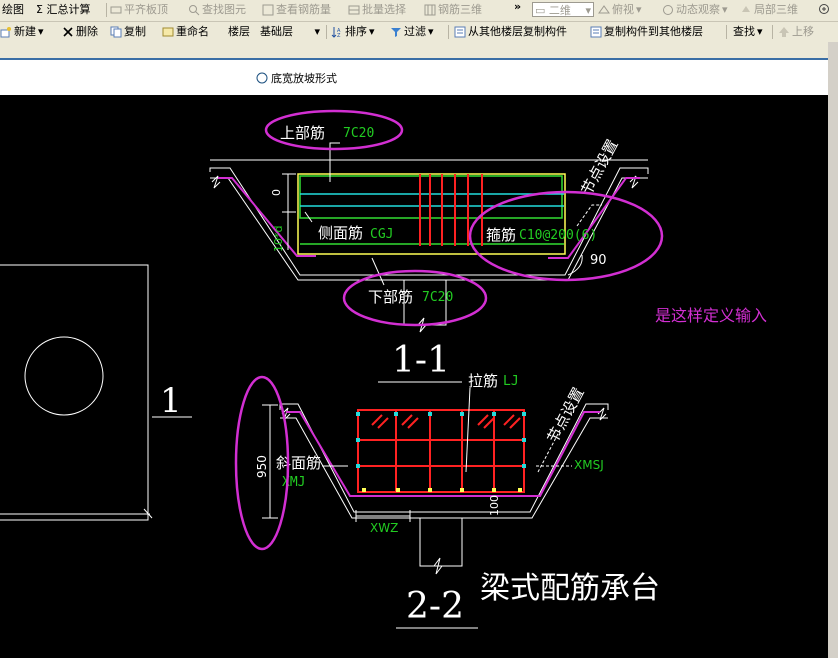 This screenshot has width=838, height=658. What do you see at coordinates (596, 32) in the screenshot?
I see `copy-to-floor-icon` at bounding box center [596, 32].